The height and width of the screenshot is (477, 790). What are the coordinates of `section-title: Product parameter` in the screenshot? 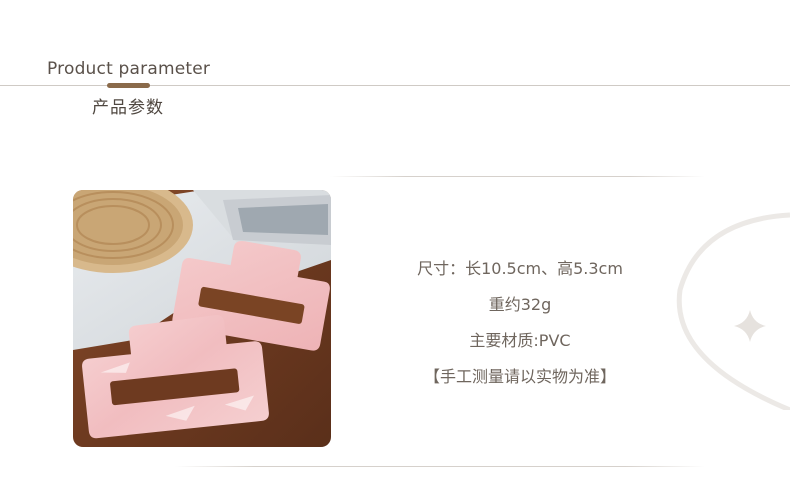 It's located at (129, 69).